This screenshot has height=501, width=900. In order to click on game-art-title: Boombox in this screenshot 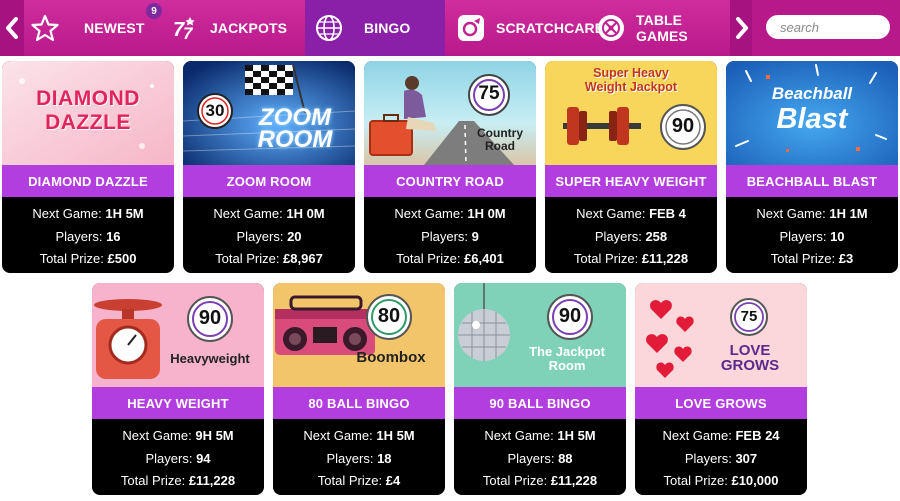, I will do `click(391, 357)`.